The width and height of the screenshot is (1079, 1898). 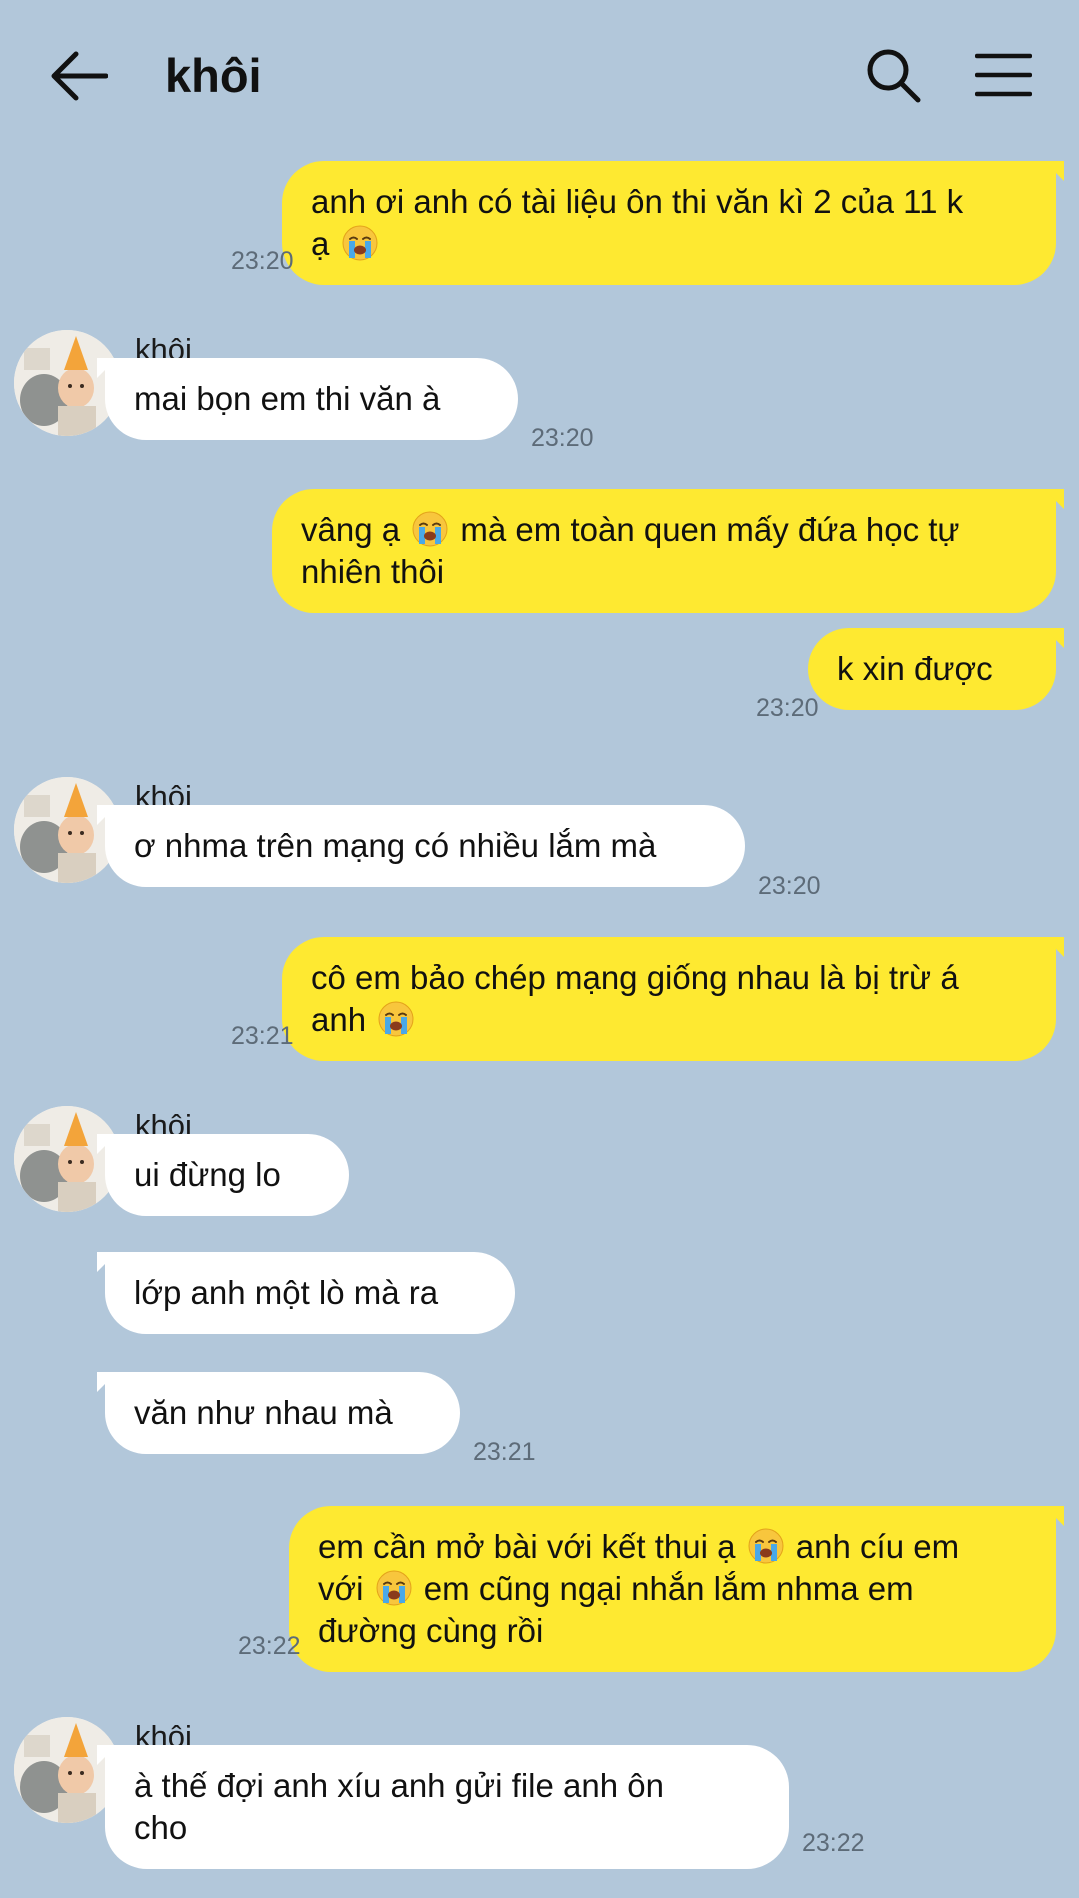 I want to click on message-text-line: với em cũng ngại nhắn lắm nhma em, so click(x=616, y=1588).